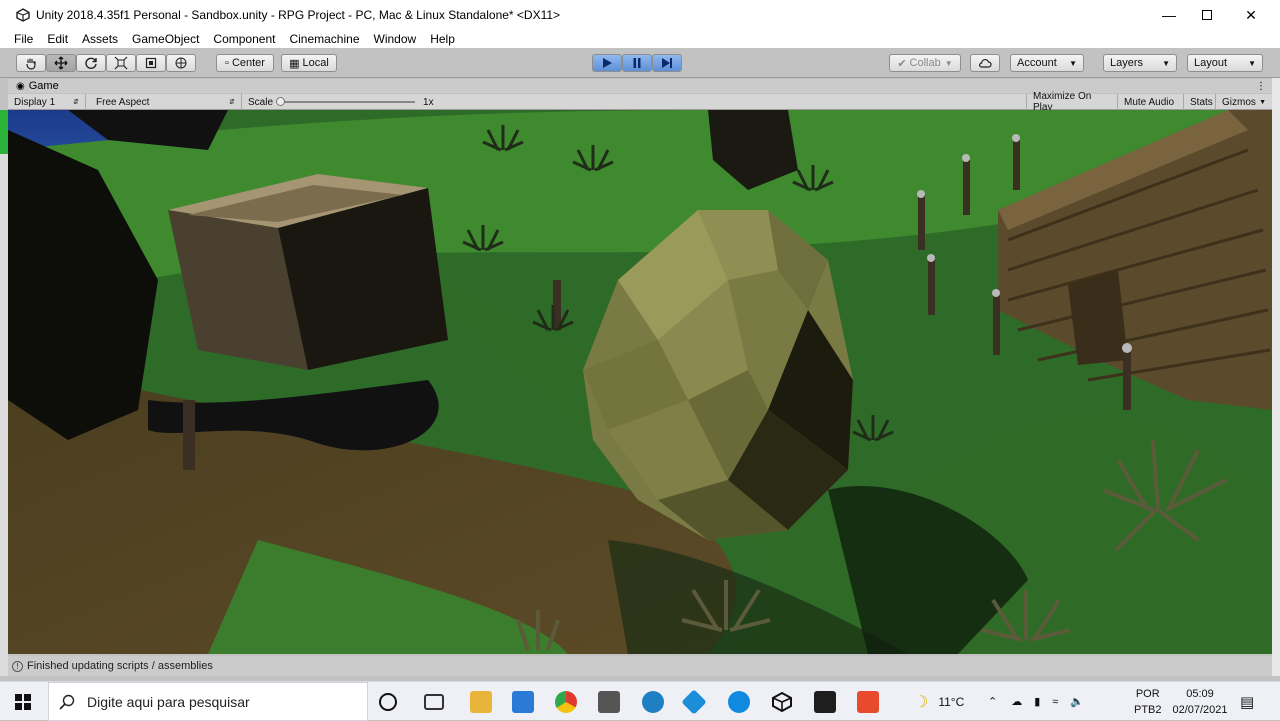 Image resolution: width=1280 pixels, height=721 pixels. What do you see at coordinates (442, 39) in the screenshot?
I see `menu-help: Help` at bounding box center [442, 39].